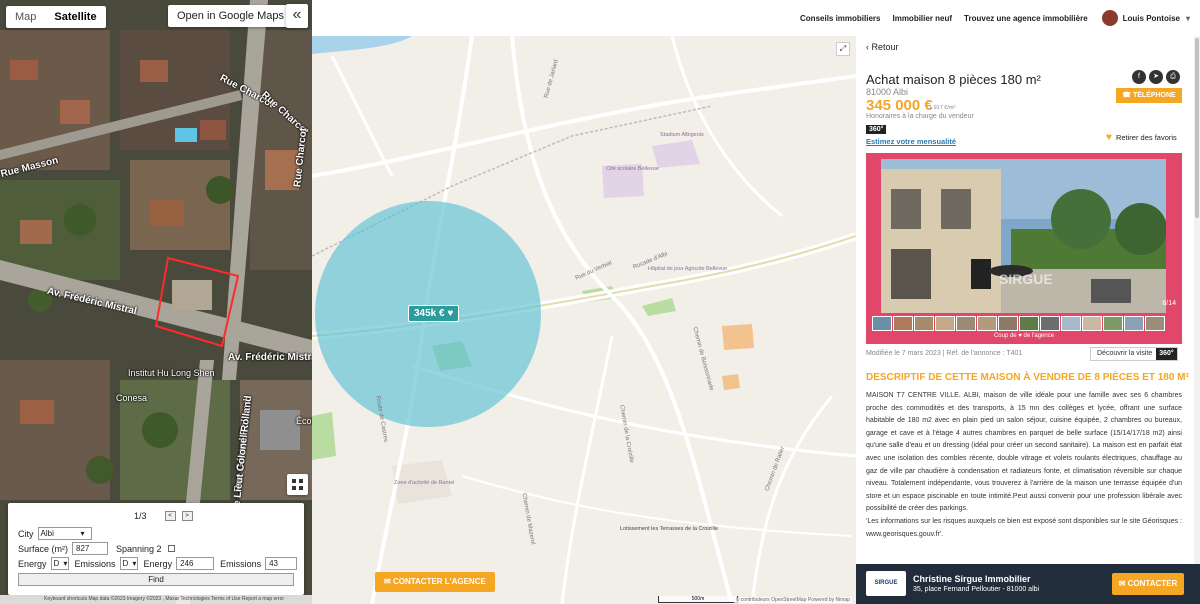 The height and width of the screenshot is (604, 1200). I want to click on print-icon: ⎙, so click(1173, 77).